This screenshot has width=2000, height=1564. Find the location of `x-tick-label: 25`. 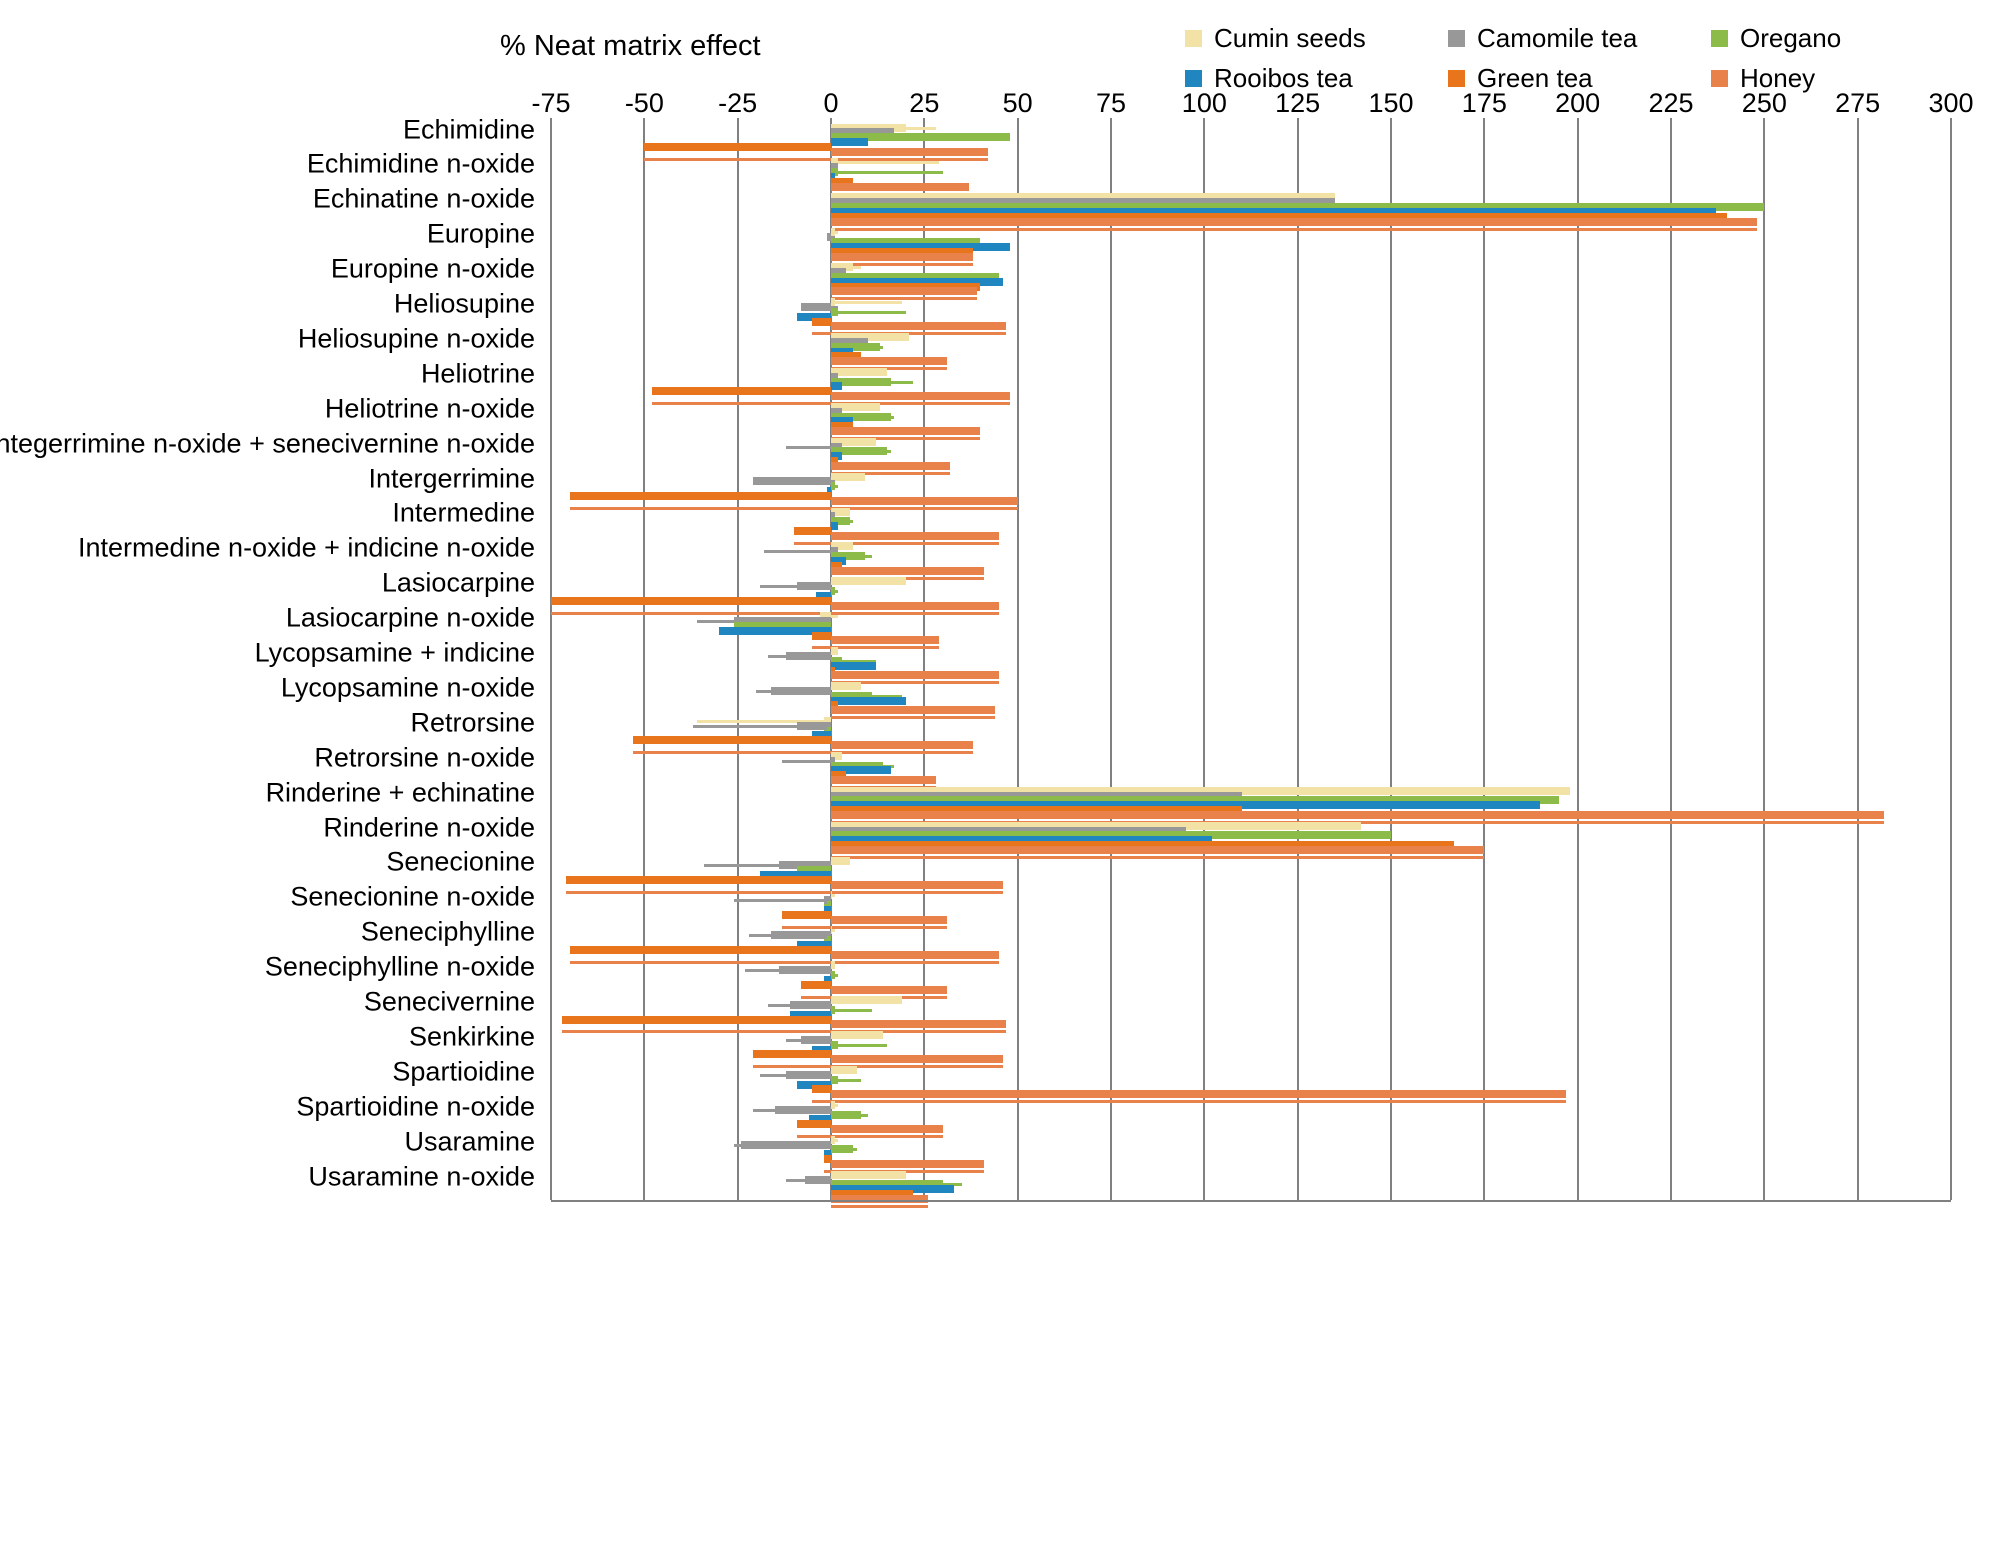

x-tick-label: 25 is located at coordinates (924, 103).